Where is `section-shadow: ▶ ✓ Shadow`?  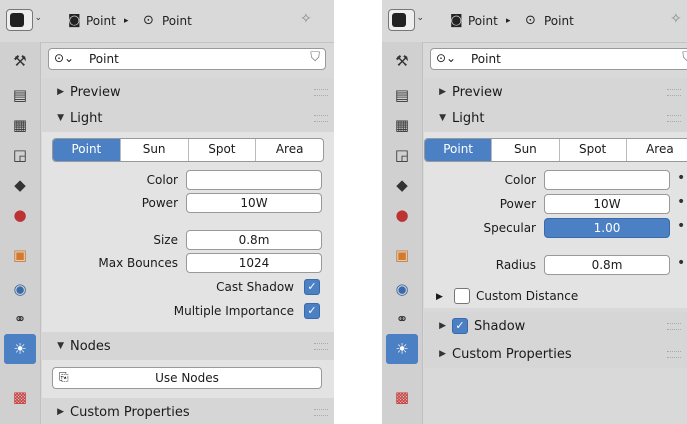
section-shadow: ▶ ✓ Shadow is located at coordinates (555, 326).